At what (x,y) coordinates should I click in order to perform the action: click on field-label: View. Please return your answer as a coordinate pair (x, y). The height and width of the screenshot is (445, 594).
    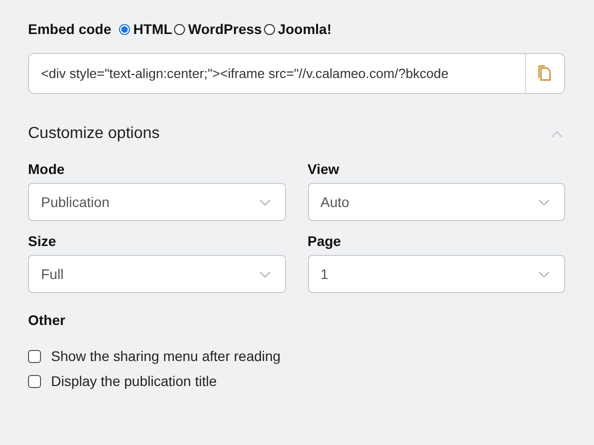
    Looking at the image, I should click on (324, 169).